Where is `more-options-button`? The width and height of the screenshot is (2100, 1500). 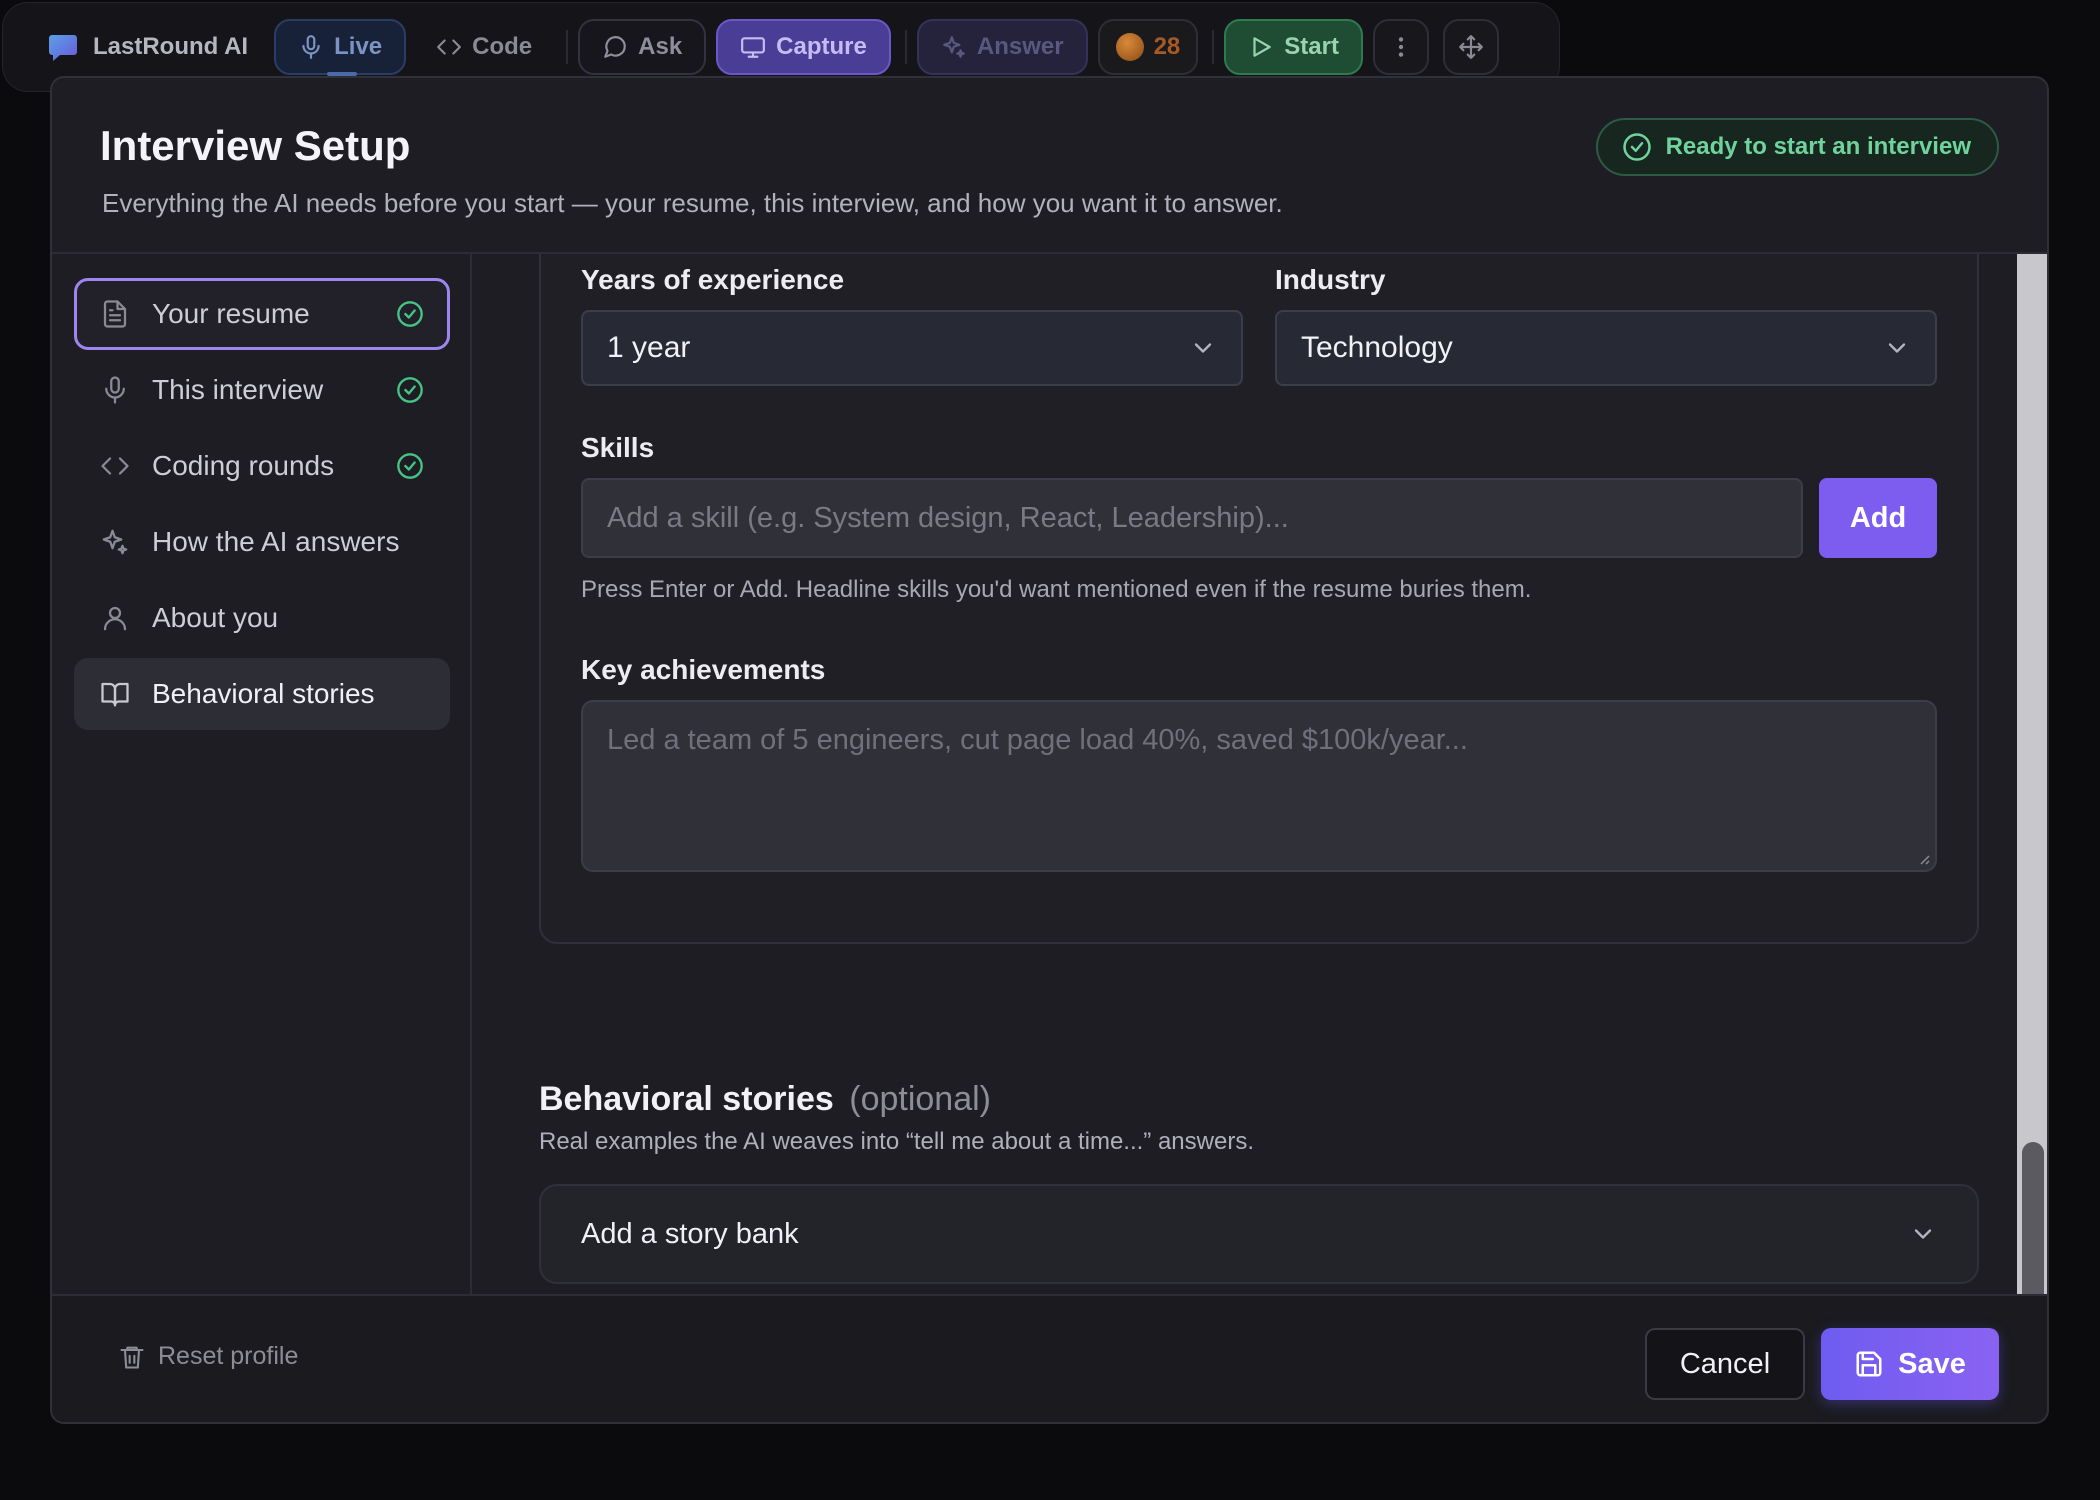 more-options-button is located at coordinates (1400, 47).